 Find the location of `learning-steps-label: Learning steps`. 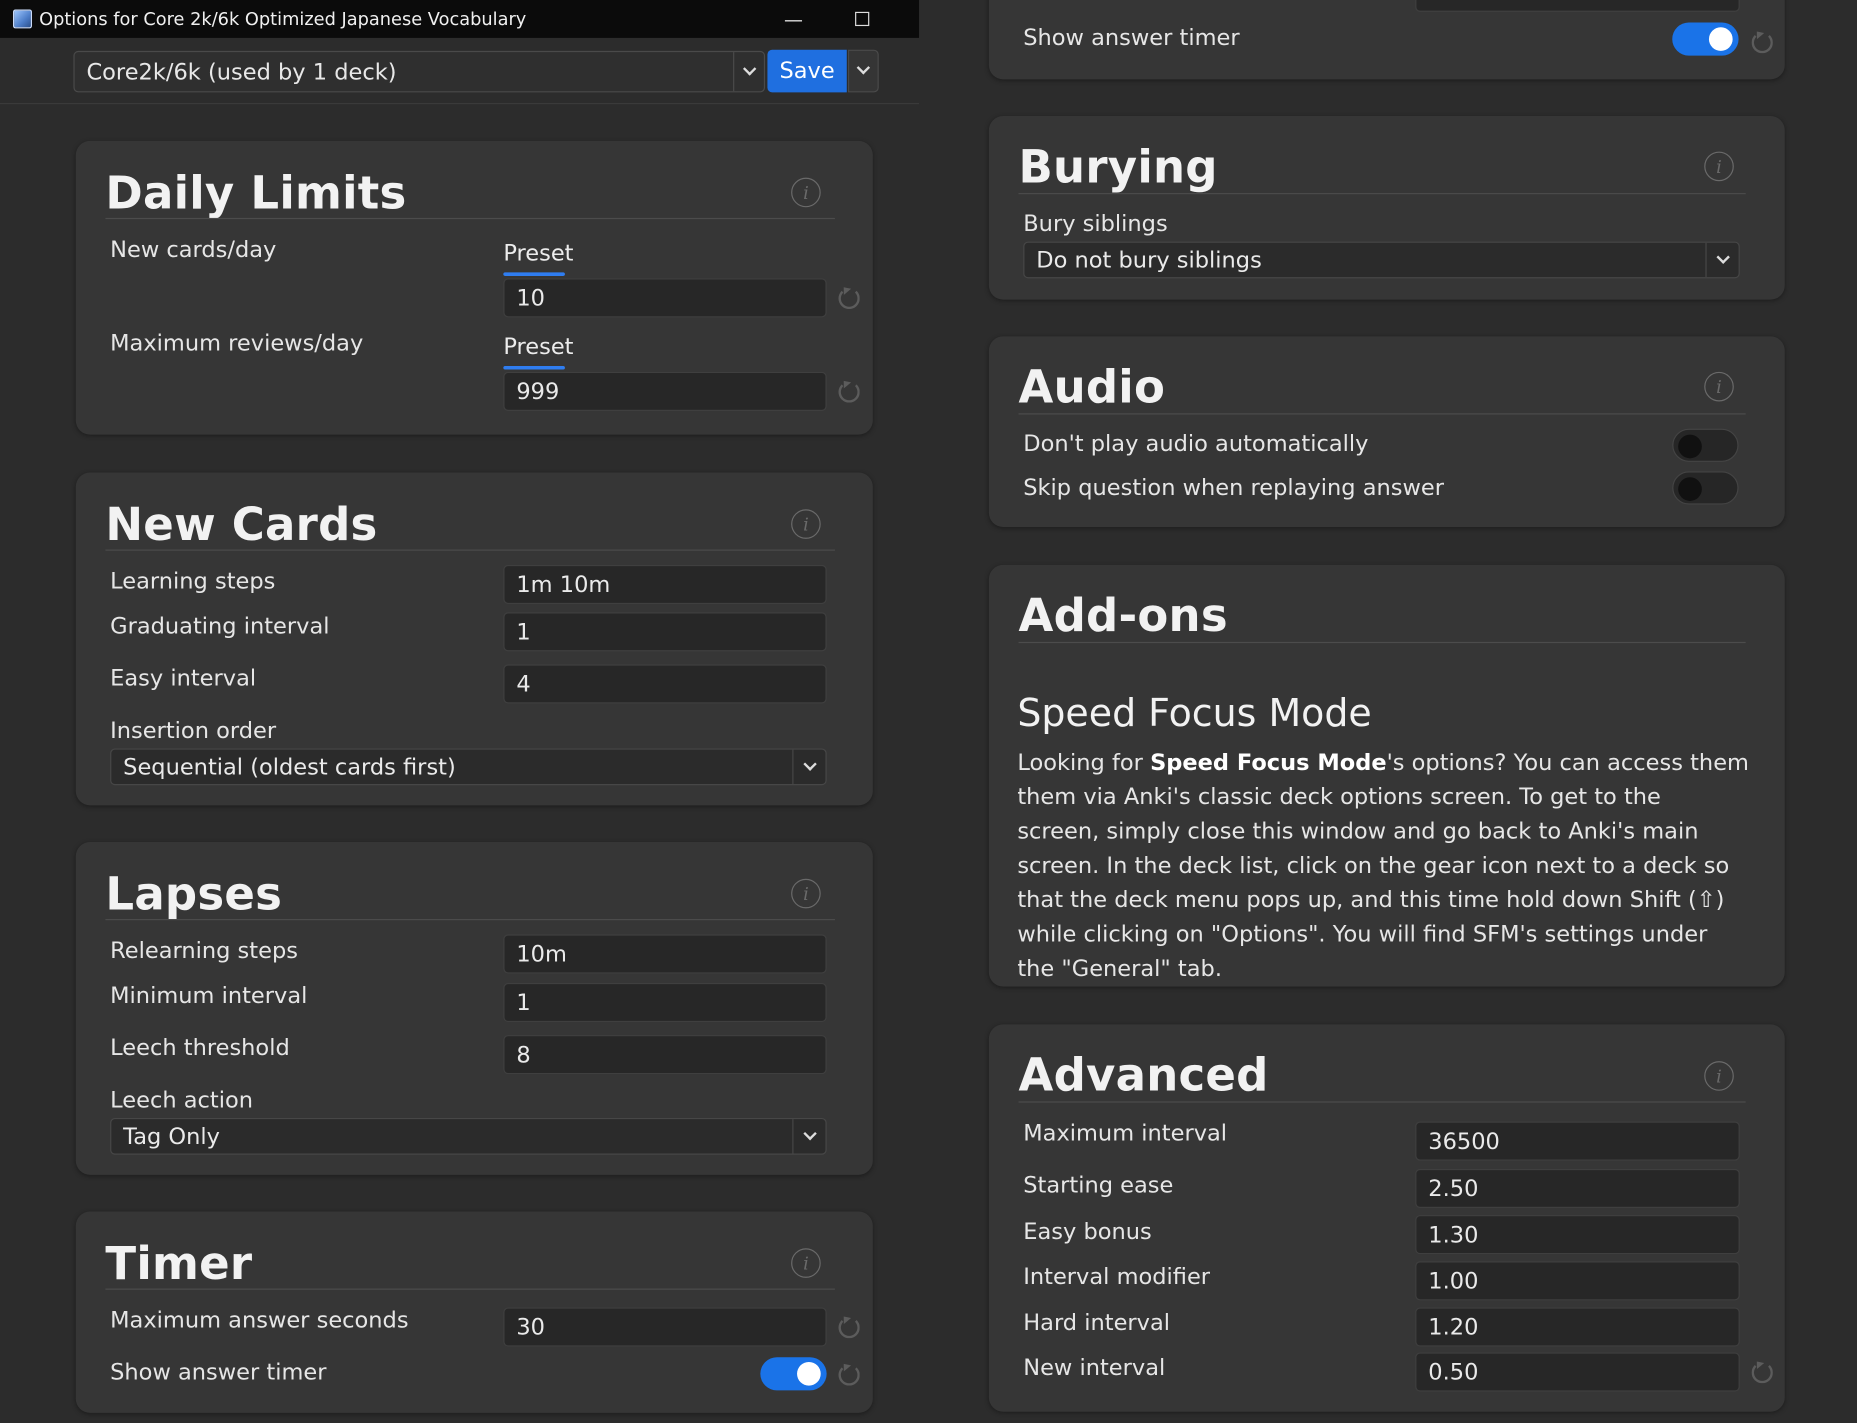

learning-steps-label: Learning steps is located at coordinates (193, 581).